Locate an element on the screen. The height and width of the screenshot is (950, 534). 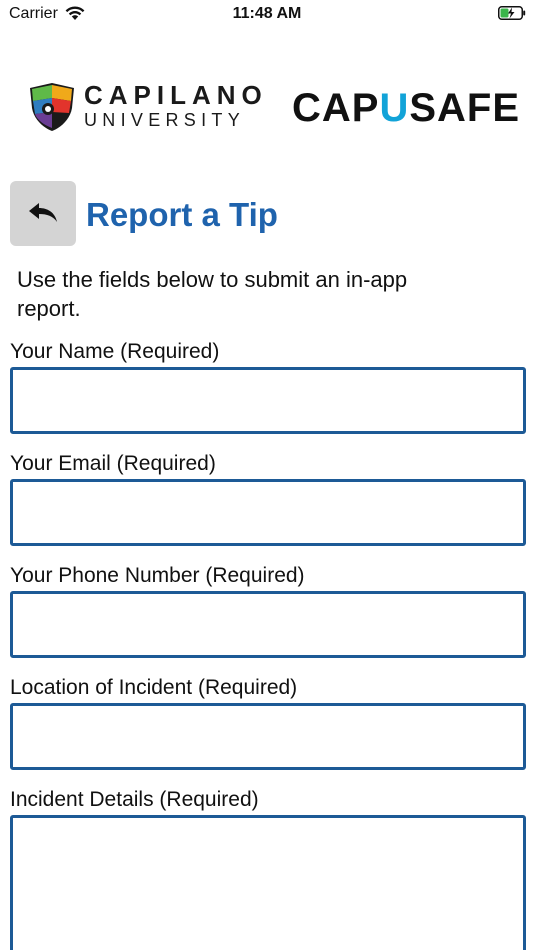
capilano-line1: CAPILANO is located at coordinates (176, 95).